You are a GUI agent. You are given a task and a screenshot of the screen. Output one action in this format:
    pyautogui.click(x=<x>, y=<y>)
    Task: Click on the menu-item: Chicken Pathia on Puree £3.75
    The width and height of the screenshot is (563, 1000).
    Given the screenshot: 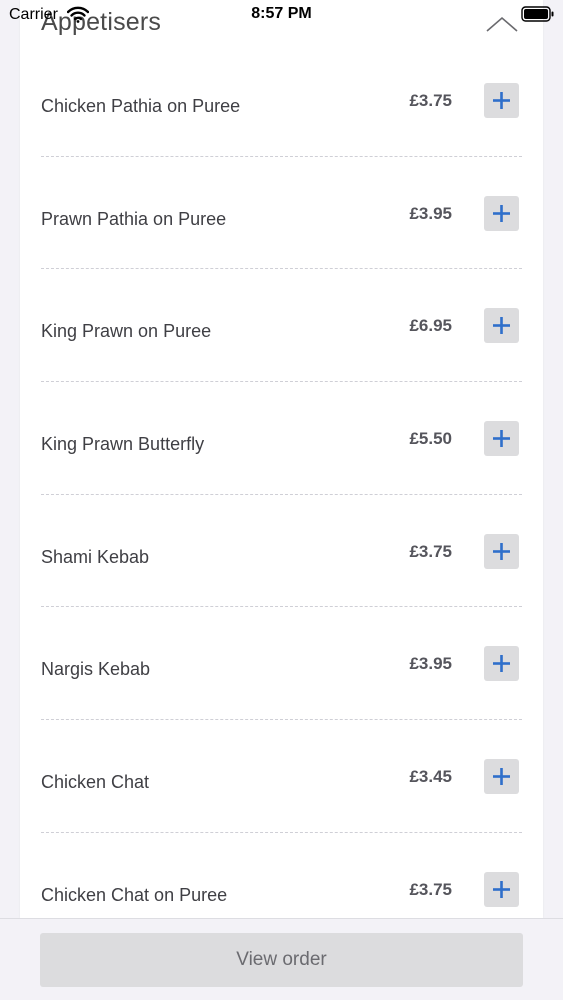 What is the action you would take?
    pyautogui.click(x=281, y=100)
    